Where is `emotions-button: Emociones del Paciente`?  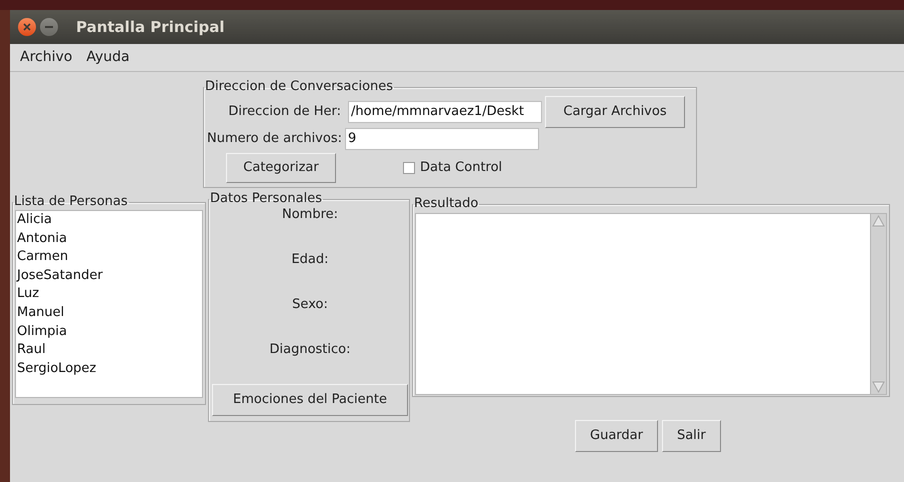 emotions-button: Emociones del Paciente is located at coordinates (310, 400).